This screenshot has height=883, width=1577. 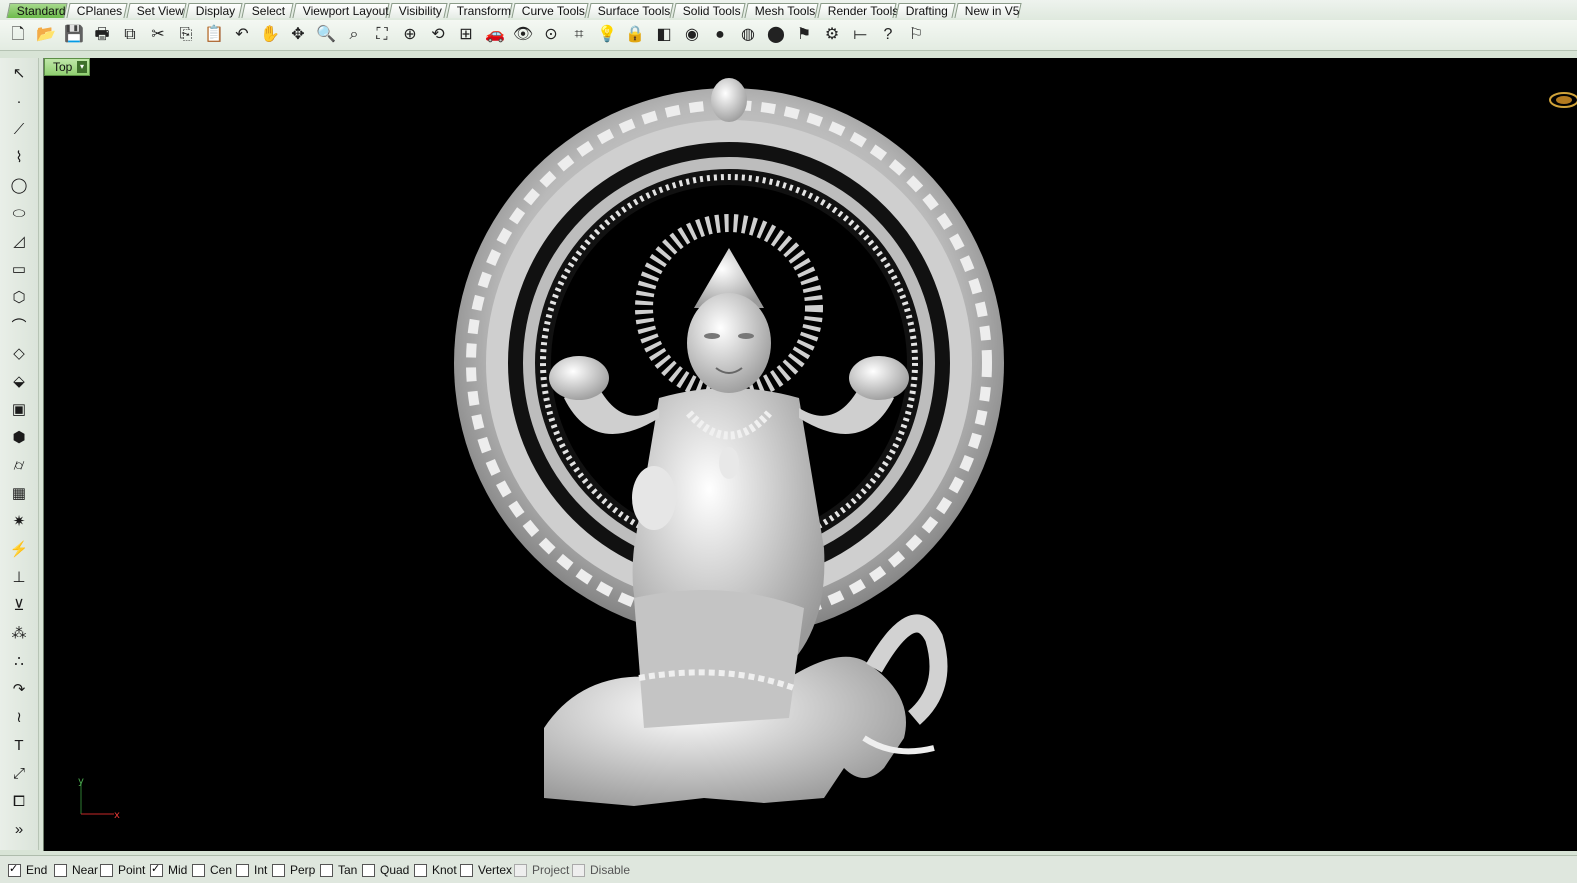 I want to click on snap-end: End, so click(x=27, y=870).